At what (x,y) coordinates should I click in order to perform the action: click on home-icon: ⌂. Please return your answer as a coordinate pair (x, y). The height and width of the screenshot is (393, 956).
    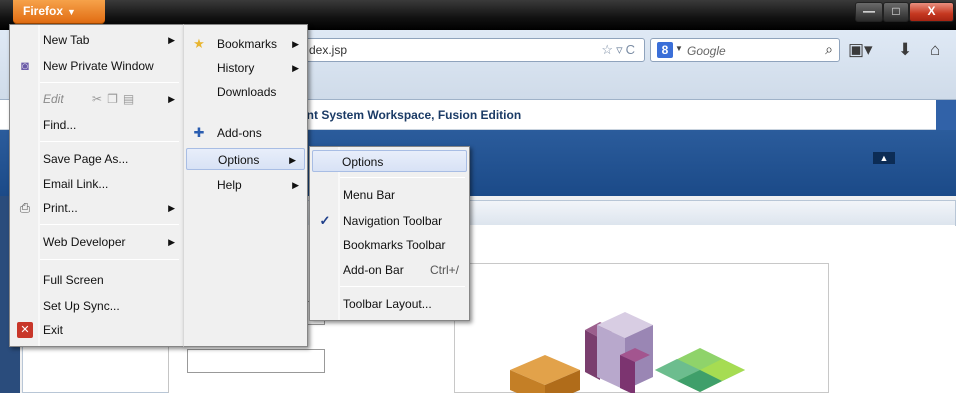
    Looking at the image, I should click on (935, 50).